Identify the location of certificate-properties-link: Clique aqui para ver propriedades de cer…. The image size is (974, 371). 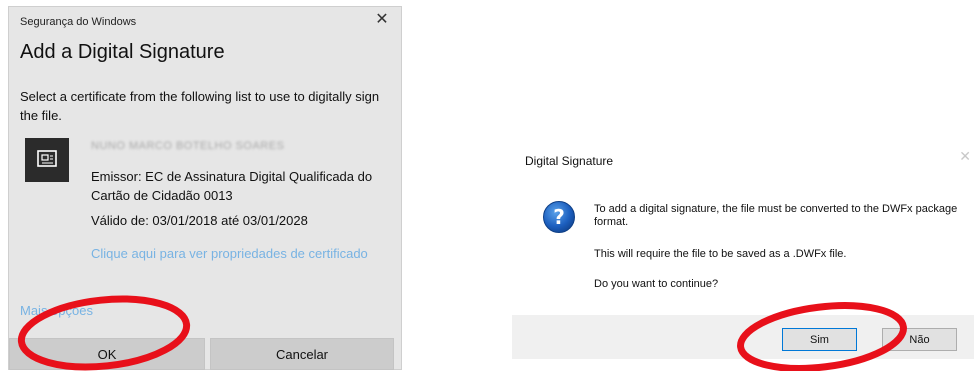
(236, 253).